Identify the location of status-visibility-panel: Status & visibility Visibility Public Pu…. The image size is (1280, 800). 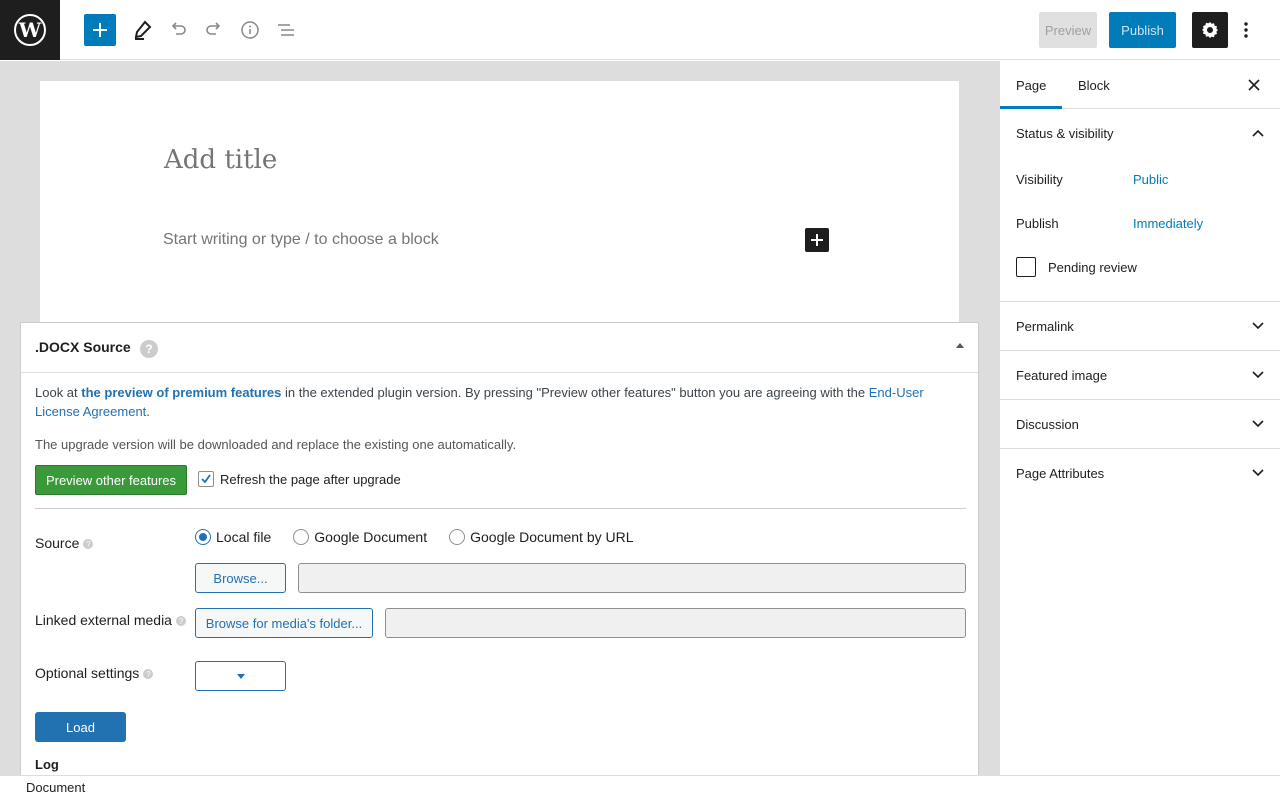
(1140, 205).